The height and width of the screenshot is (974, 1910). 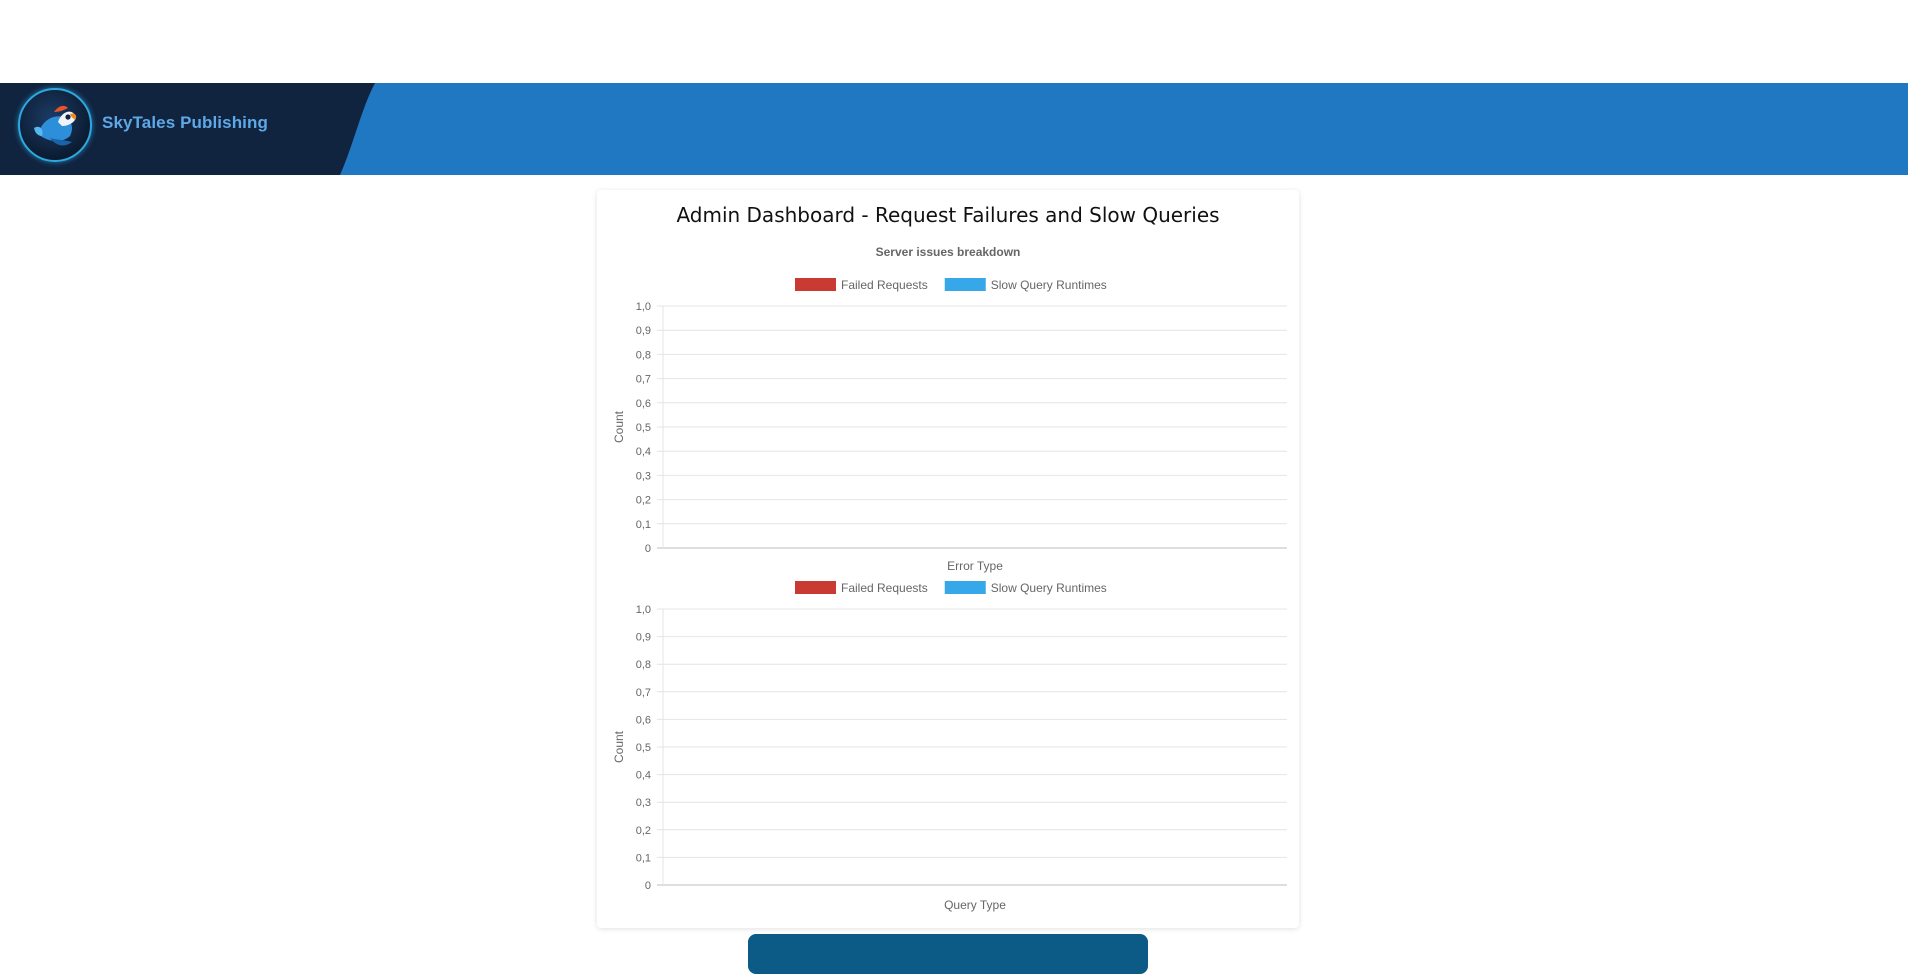 What do you see at coordinates (954, 129) in the screenshot?
I see `top-header-bar: SkyTales Publishing` at bounding box center [954, 129].